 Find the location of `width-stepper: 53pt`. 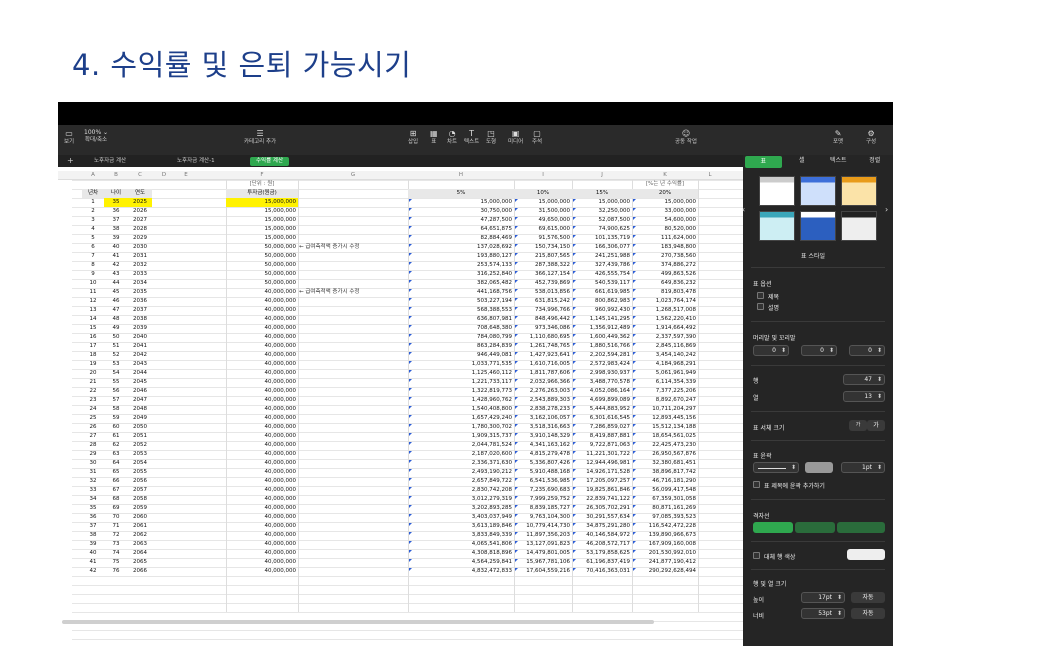

width-stepper: 53pt is located at coordinates (823, 613).